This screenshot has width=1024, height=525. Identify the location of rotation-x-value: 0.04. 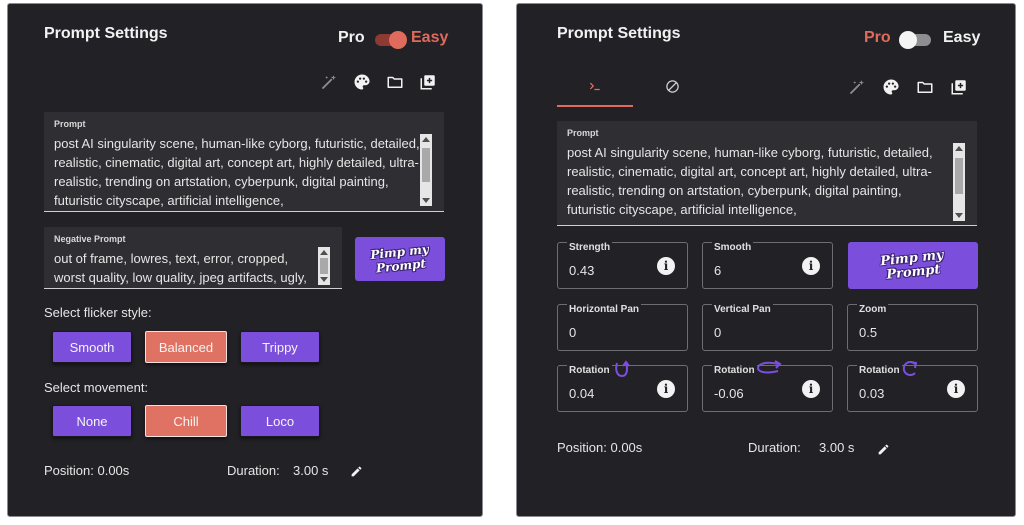
(581, 393).